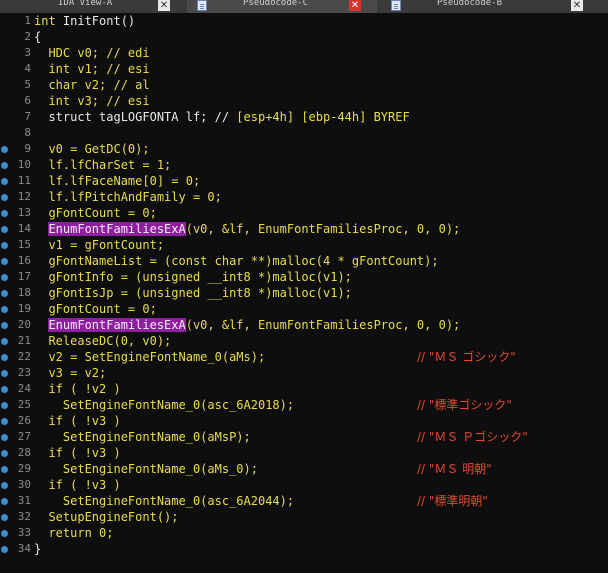 The image size is (608, 573). Describe the element at coordinates (304, 533) in the screenshot. I see `code-line: 33 return 0;` at that location.